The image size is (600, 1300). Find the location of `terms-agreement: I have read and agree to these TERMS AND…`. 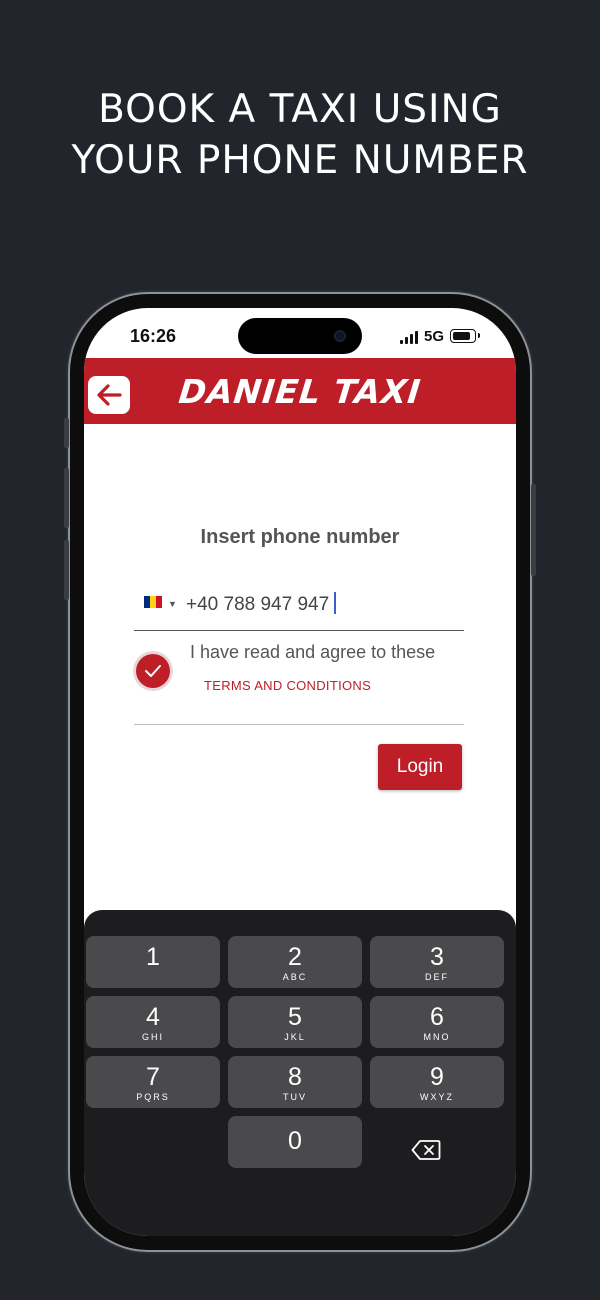

terms-agreement: I have read and agree to these TERMS AND… is located at coordinates (299, 681).